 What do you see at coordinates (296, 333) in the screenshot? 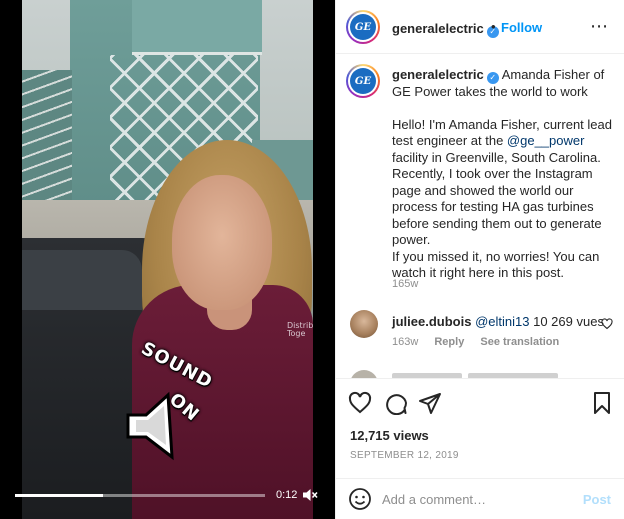
I see `shirt-logo-line2: Toge` at bounding box center [296, 333].